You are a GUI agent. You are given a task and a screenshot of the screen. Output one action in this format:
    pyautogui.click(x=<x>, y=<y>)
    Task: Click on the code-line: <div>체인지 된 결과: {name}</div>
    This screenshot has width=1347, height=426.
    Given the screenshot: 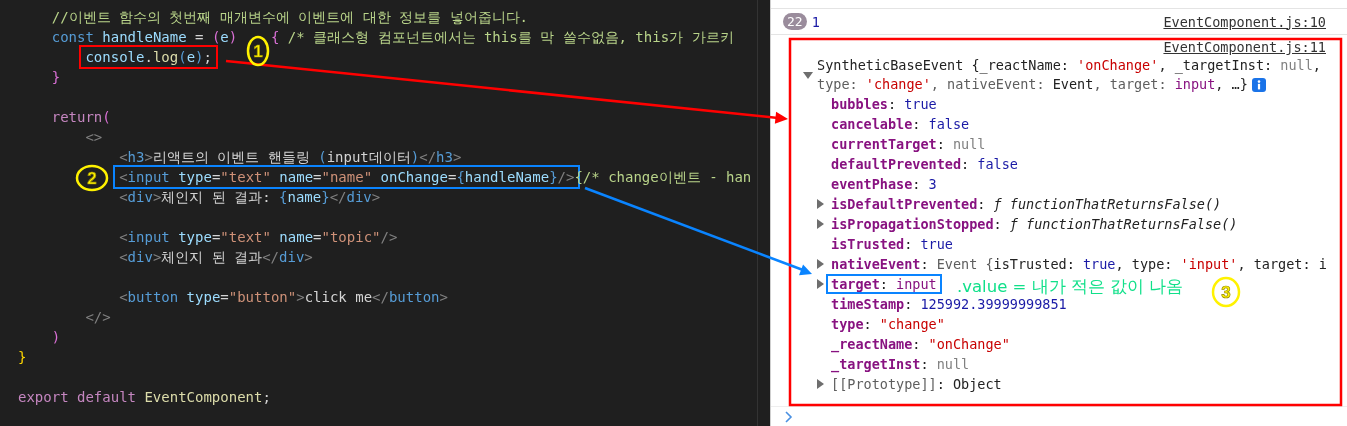 What is the action you would take?
    pyautogui.click(x=250, y=197)
    